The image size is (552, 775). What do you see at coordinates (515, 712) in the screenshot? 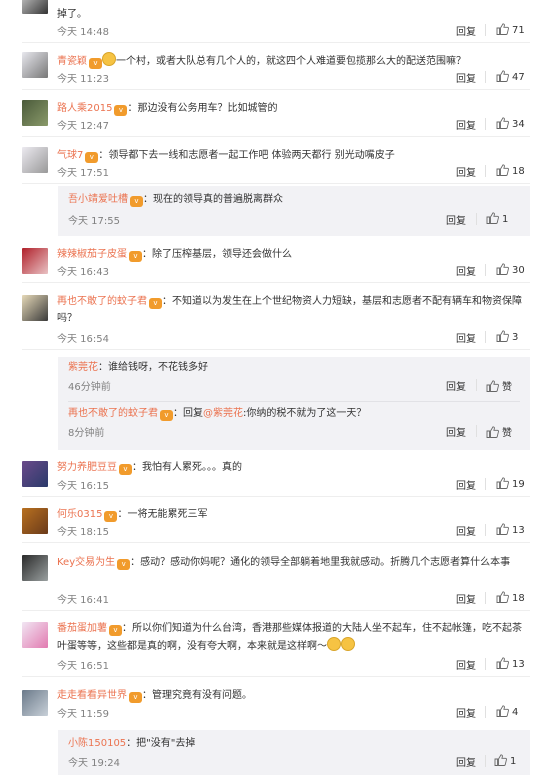
I see `like-count: 4` at bounding box center [515, 712].